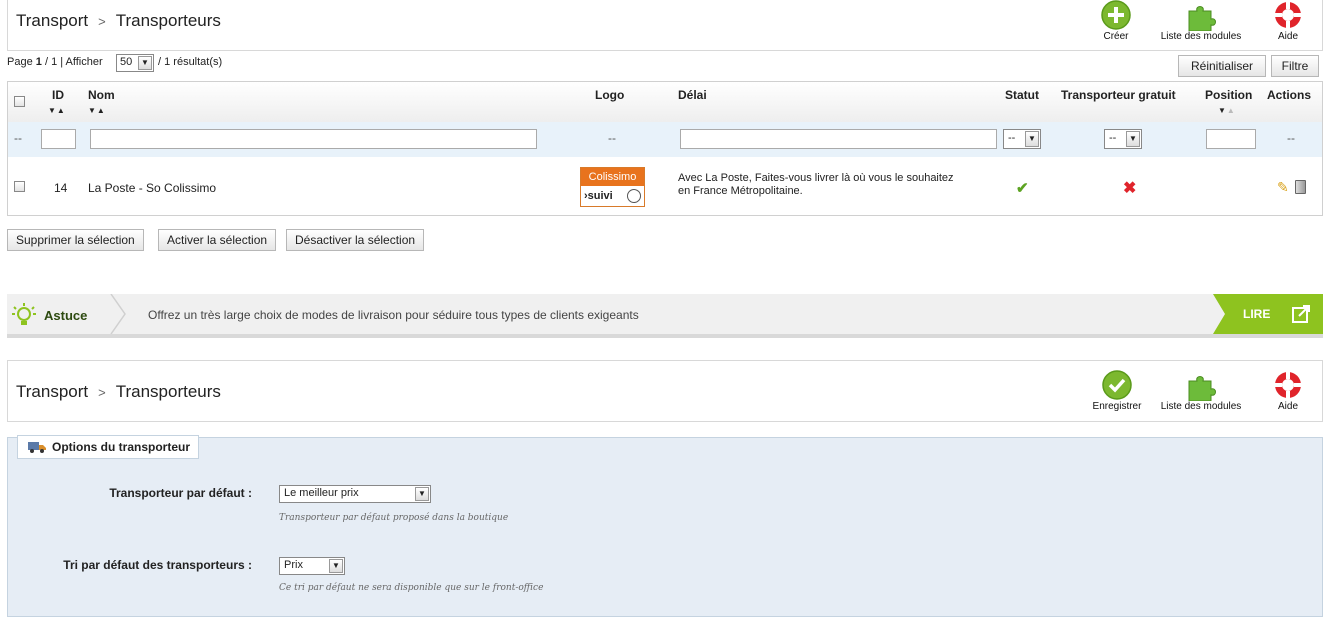  Describe the element at coordinates (634, 196) in the screenshot. I see `clock-icon` at that location.